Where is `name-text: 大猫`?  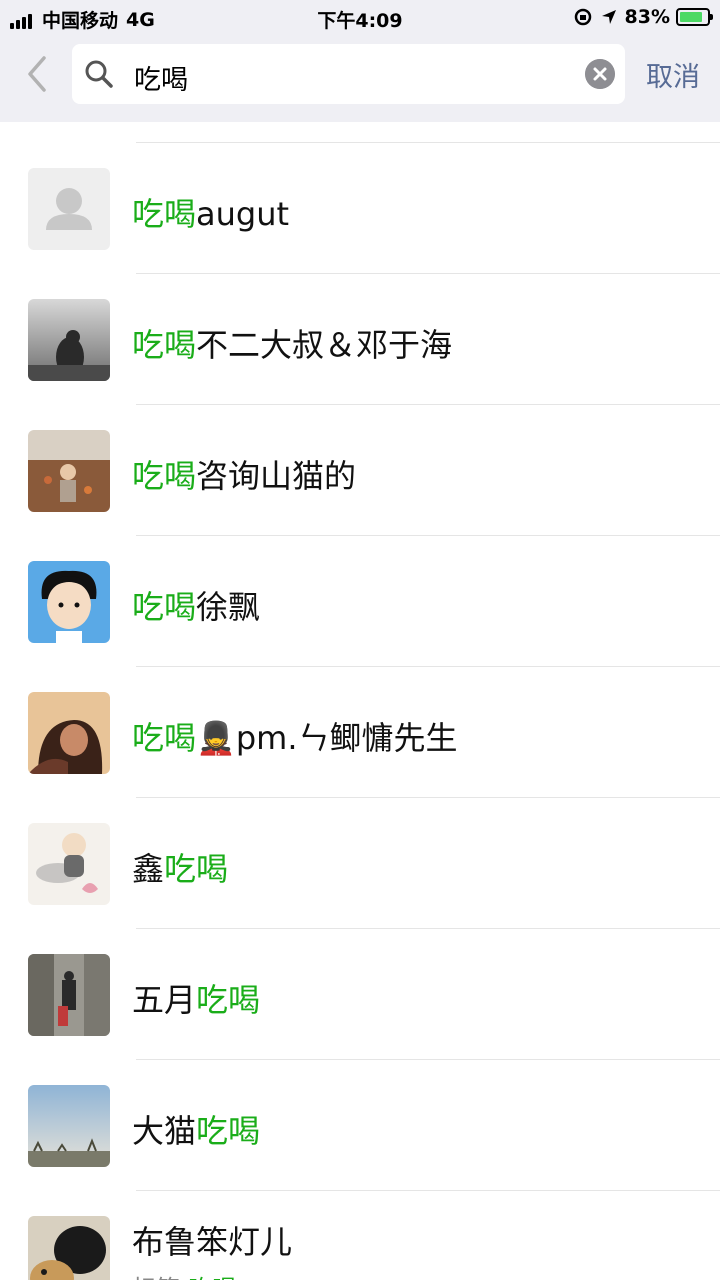
name-text: 大猫 is located at coordinates (164, 1131).